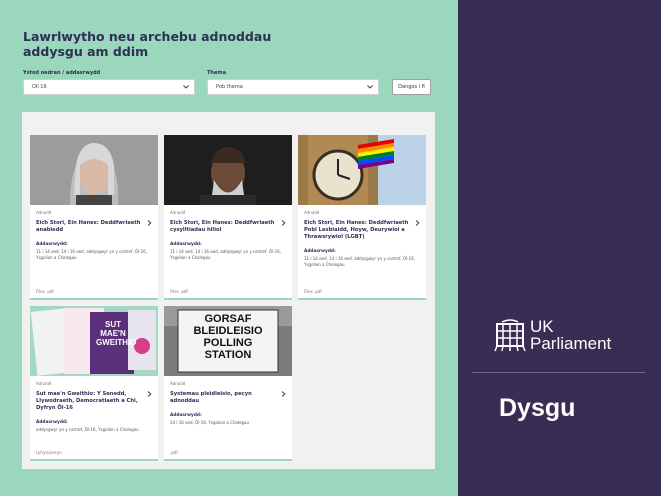 Image resolution: width=661 pixels, height=496 pixels. Describe the element at coordinates (210, 422) in the screenshot. I see `card-suitability-value: 14 i 16 oed, Ôl-16, Ysgolion a Cholegau` at that location.